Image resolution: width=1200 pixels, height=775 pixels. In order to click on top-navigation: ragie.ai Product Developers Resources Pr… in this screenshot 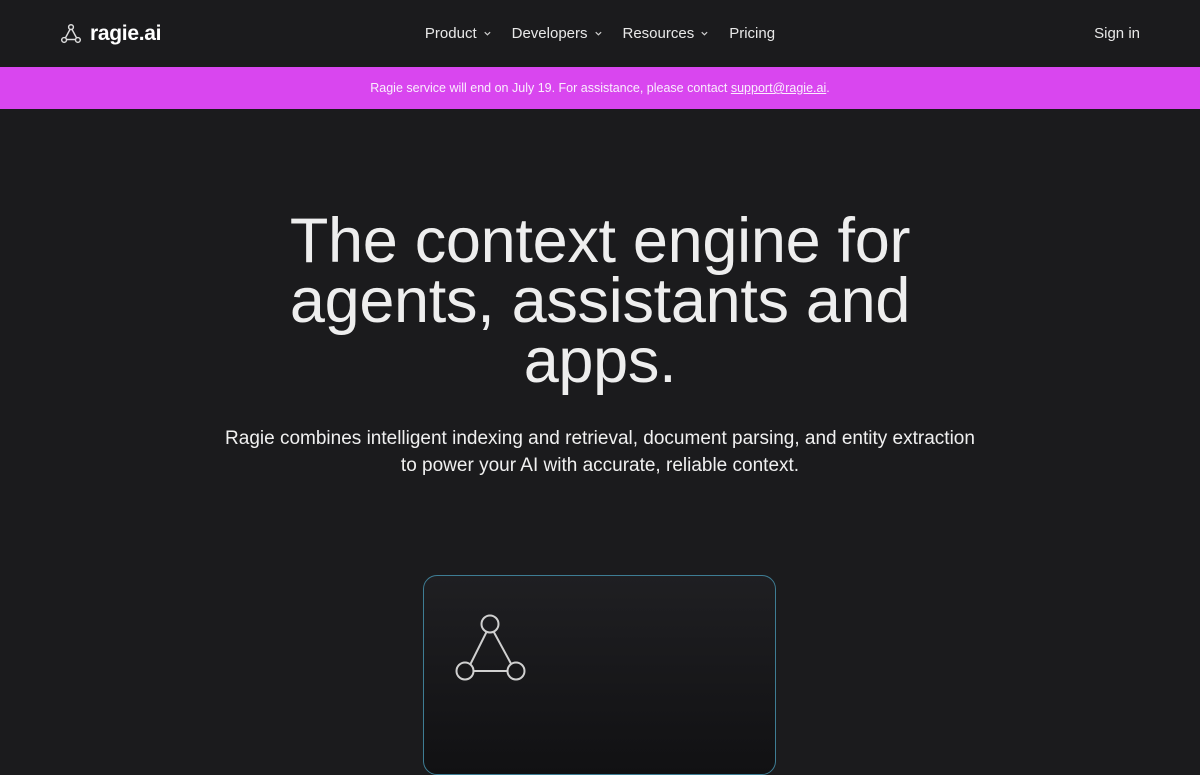, I will do `click(600, 33)`.